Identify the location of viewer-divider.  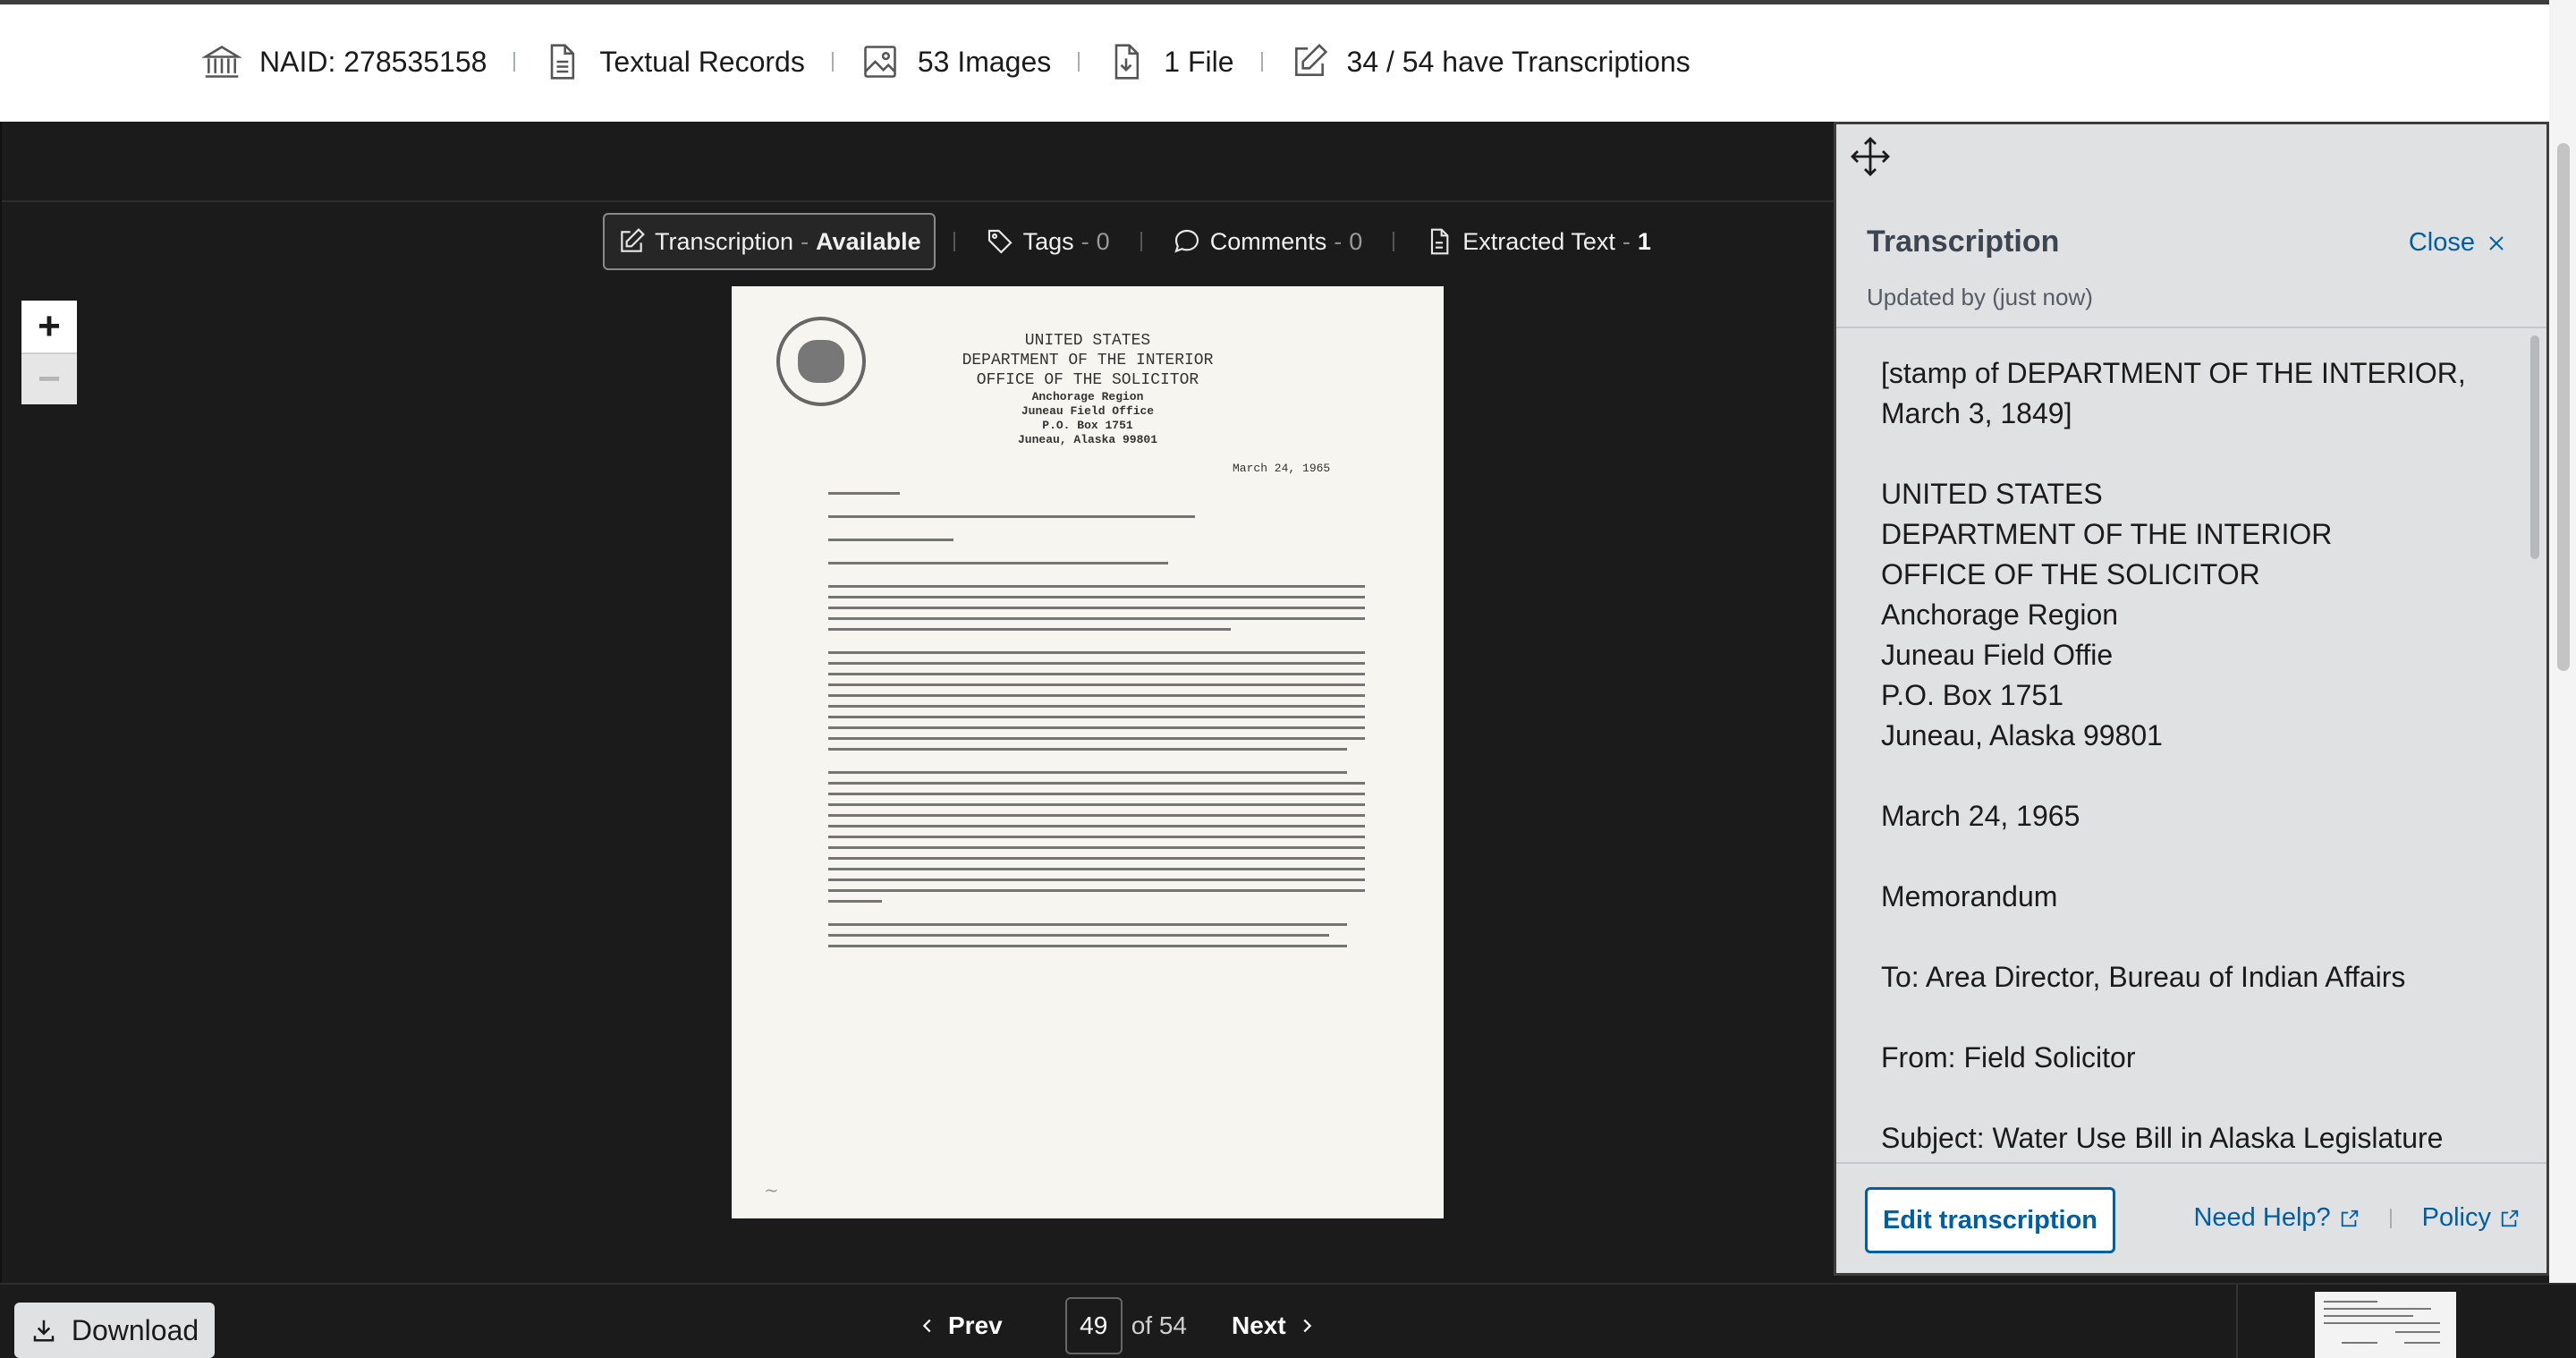
(918, 201).